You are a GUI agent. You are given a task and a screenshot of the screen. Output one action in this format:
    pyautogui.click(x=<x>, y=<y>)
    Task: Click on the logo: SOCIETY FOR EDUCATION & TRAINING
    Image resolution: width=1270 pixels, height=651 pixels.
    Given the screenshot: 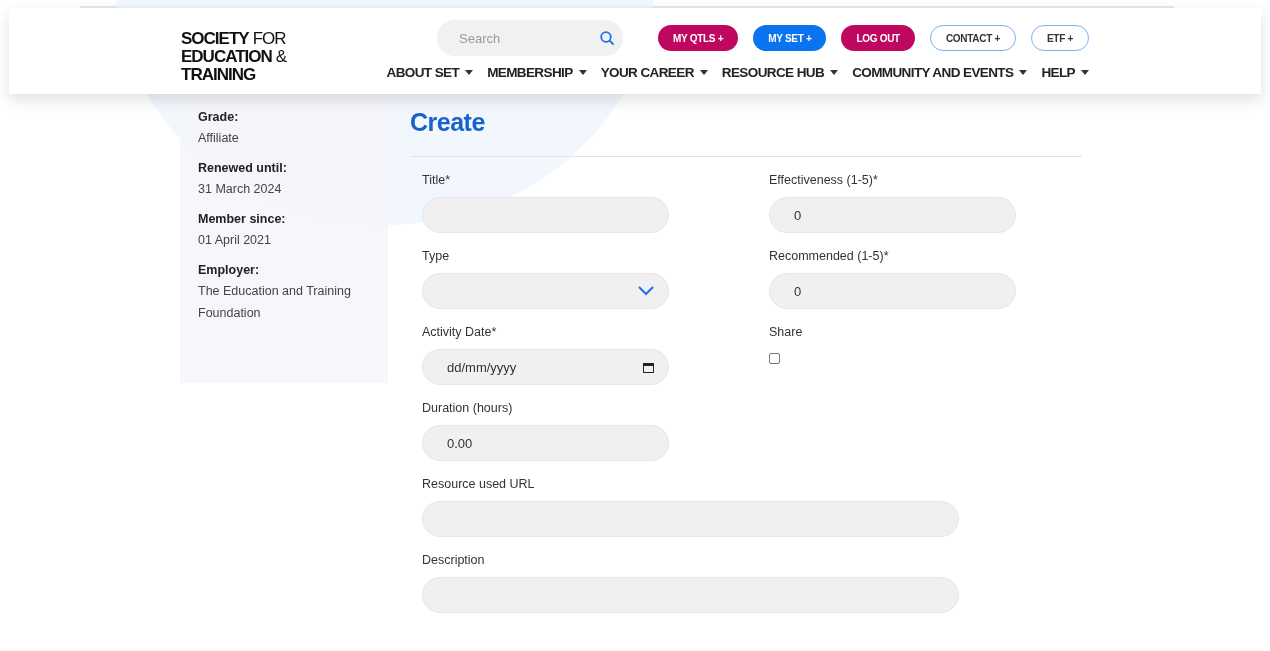 What is the action you would take?
    pyautogui.click(x=234, y=57)
    